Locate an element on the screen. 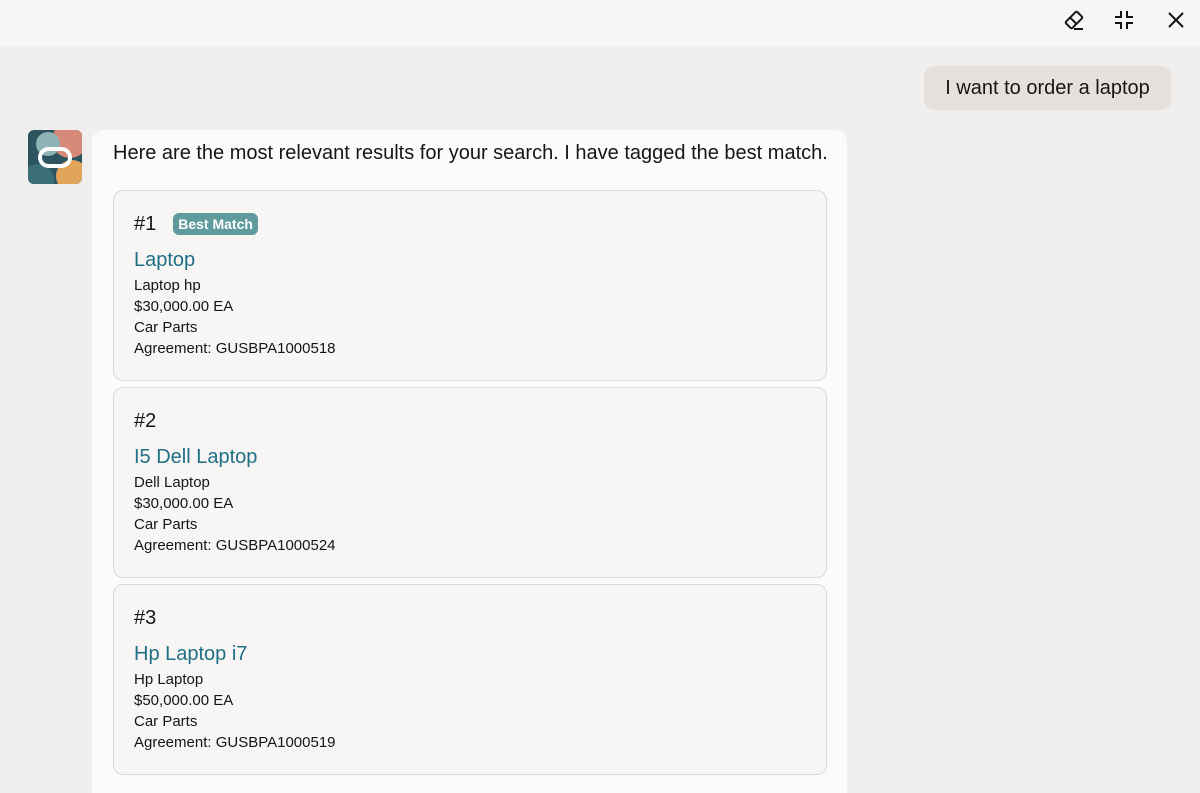  eraser-icon is located at coordinates (1074, 20).